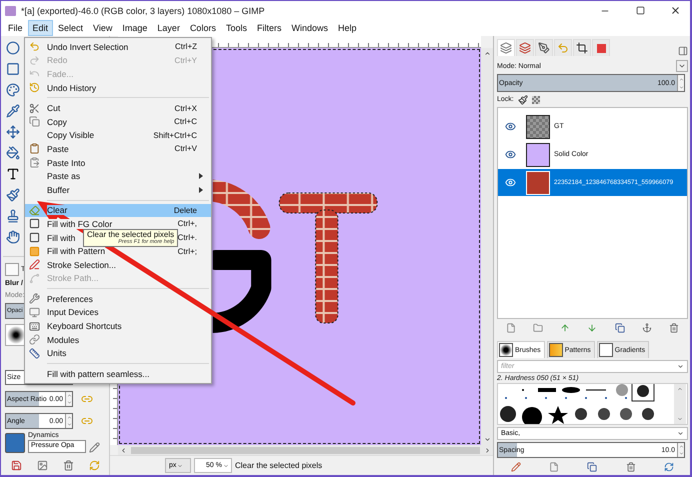 This screenshot has height=477, width=692. Describe the element at coordinates (143, 11) in the screenshot. I see `window-title: *[a] (exported)-46.0 (RGB color, 3 layers) 1080x1080 – GIMP` at that location.